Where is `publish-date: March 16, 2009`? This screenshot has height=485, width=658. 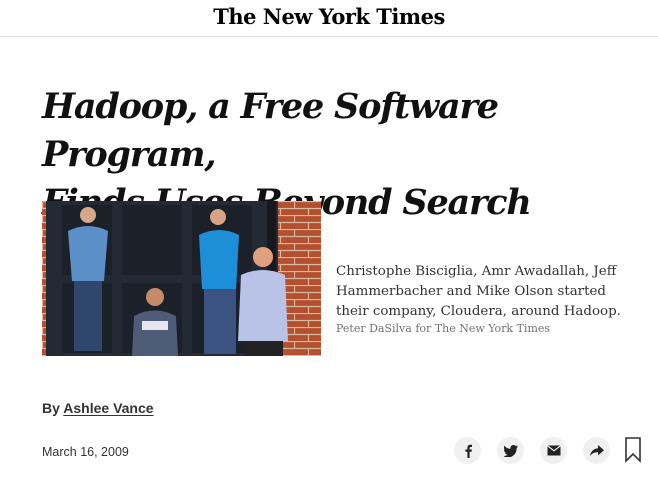 publish-date: March 16, 2009 is located at coordinates (85, 452).